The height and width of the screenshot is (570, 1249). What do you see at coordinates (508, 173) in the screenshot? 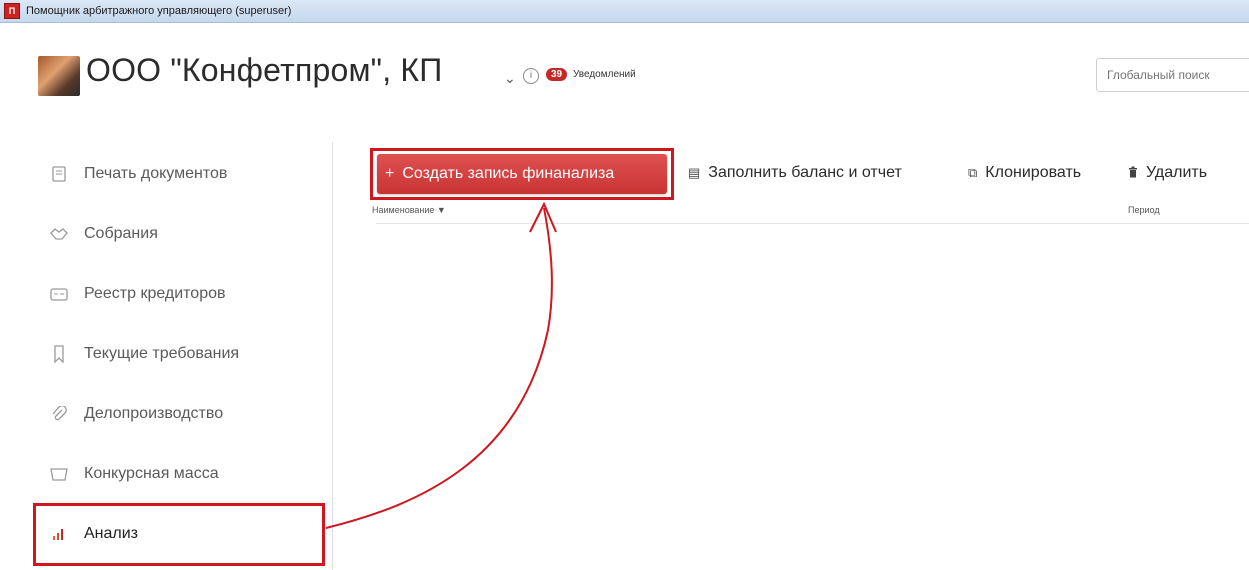
I see `create-button-label: Создать запись финанализа` at bounding box center [508, 173].